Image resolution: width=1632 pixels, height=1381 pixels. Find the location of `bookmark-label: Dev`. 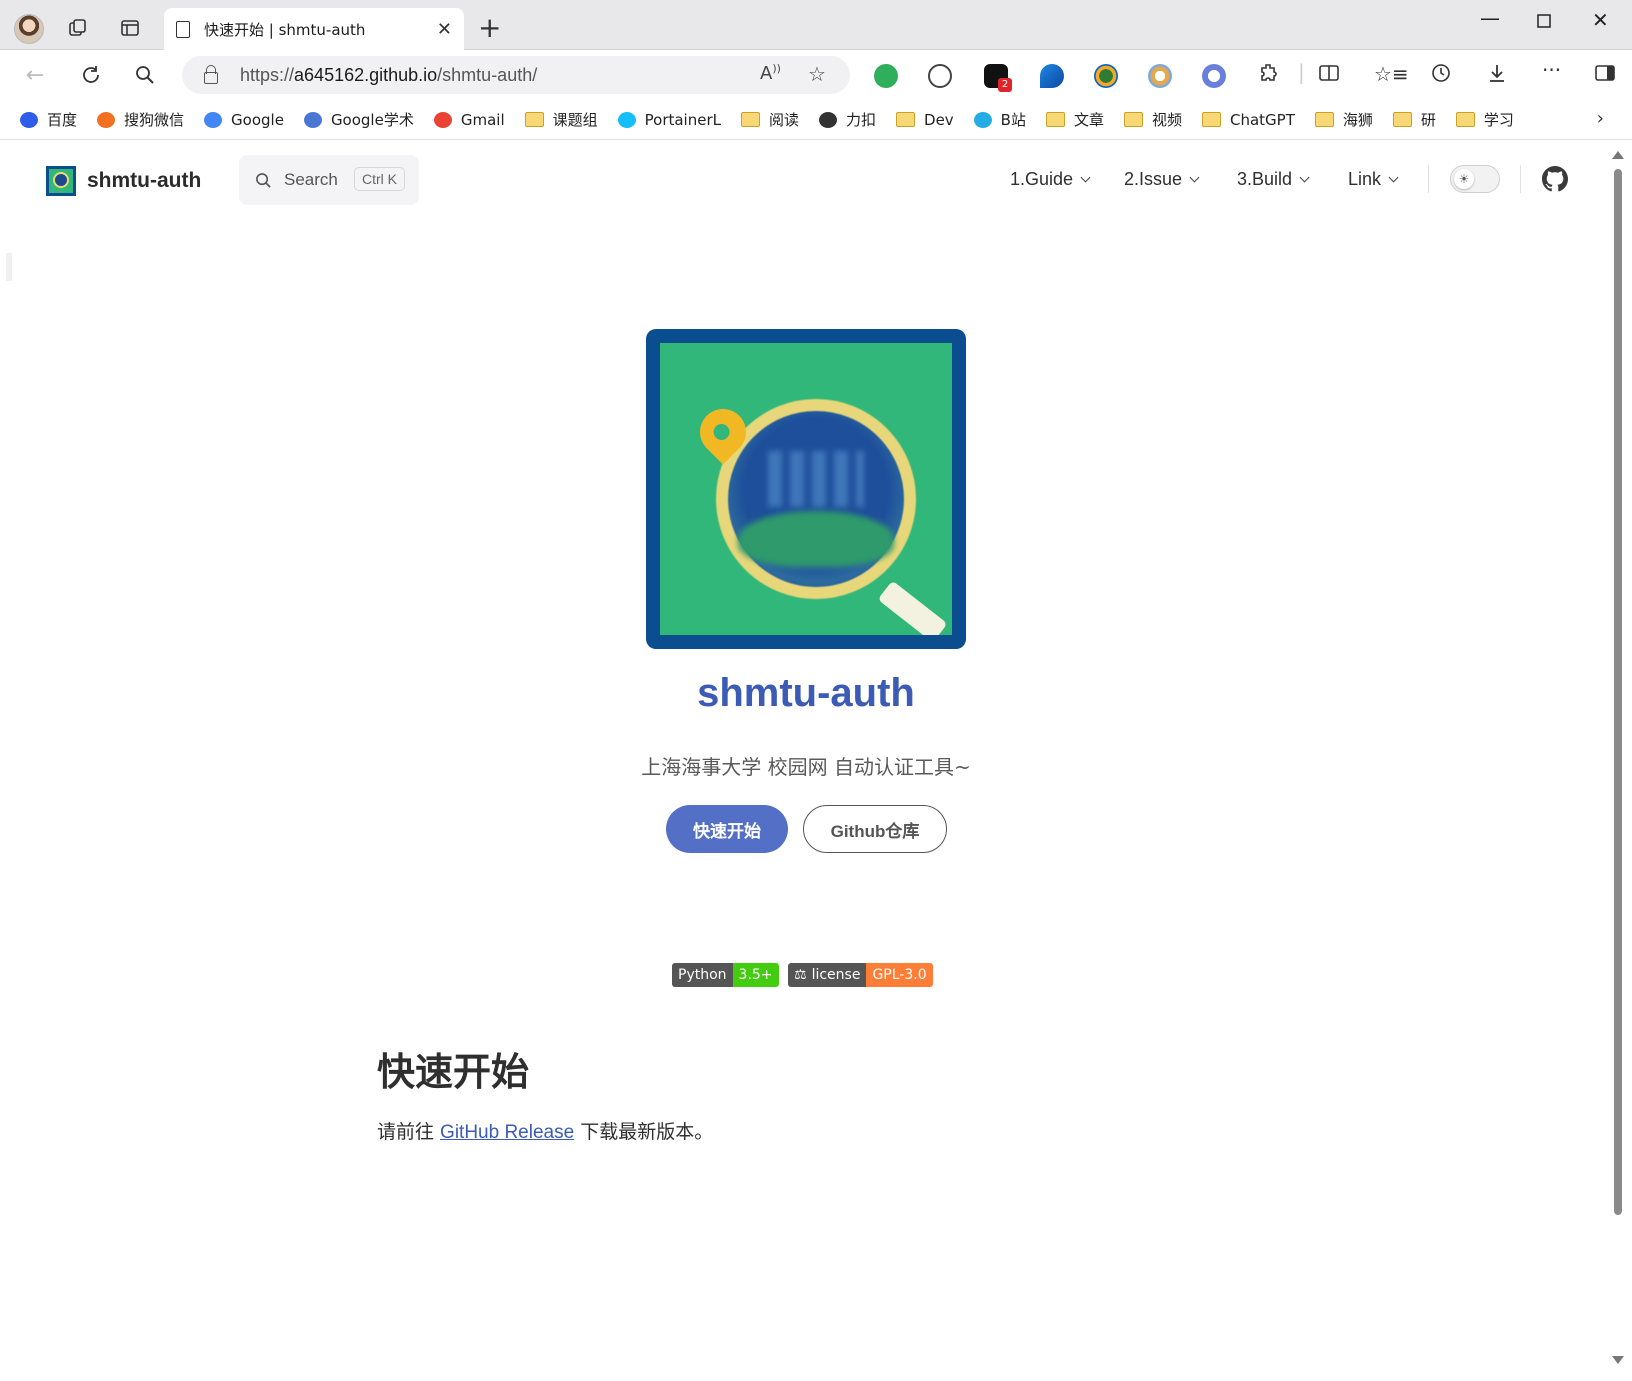

bookmark-label: Dev is located at coordinates (939, 119).